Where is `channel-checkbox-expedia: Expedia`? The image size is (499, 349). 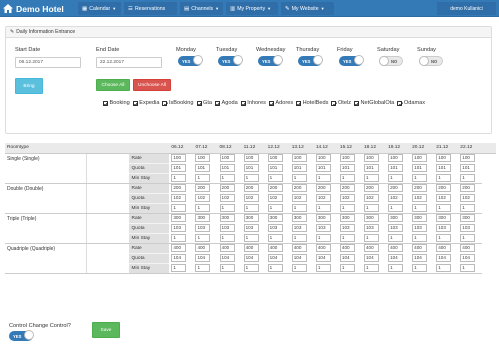
channel-checkbox-expedia: Expedia is located at coordinates (145, 103).